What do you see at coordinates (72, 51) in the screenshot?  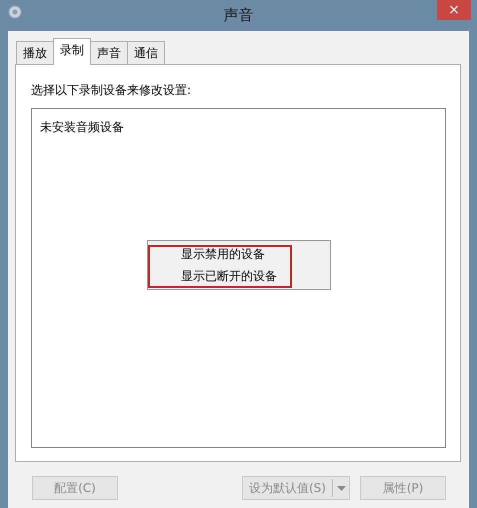 I see `tab: 录制` at bounding box center [72, 51].